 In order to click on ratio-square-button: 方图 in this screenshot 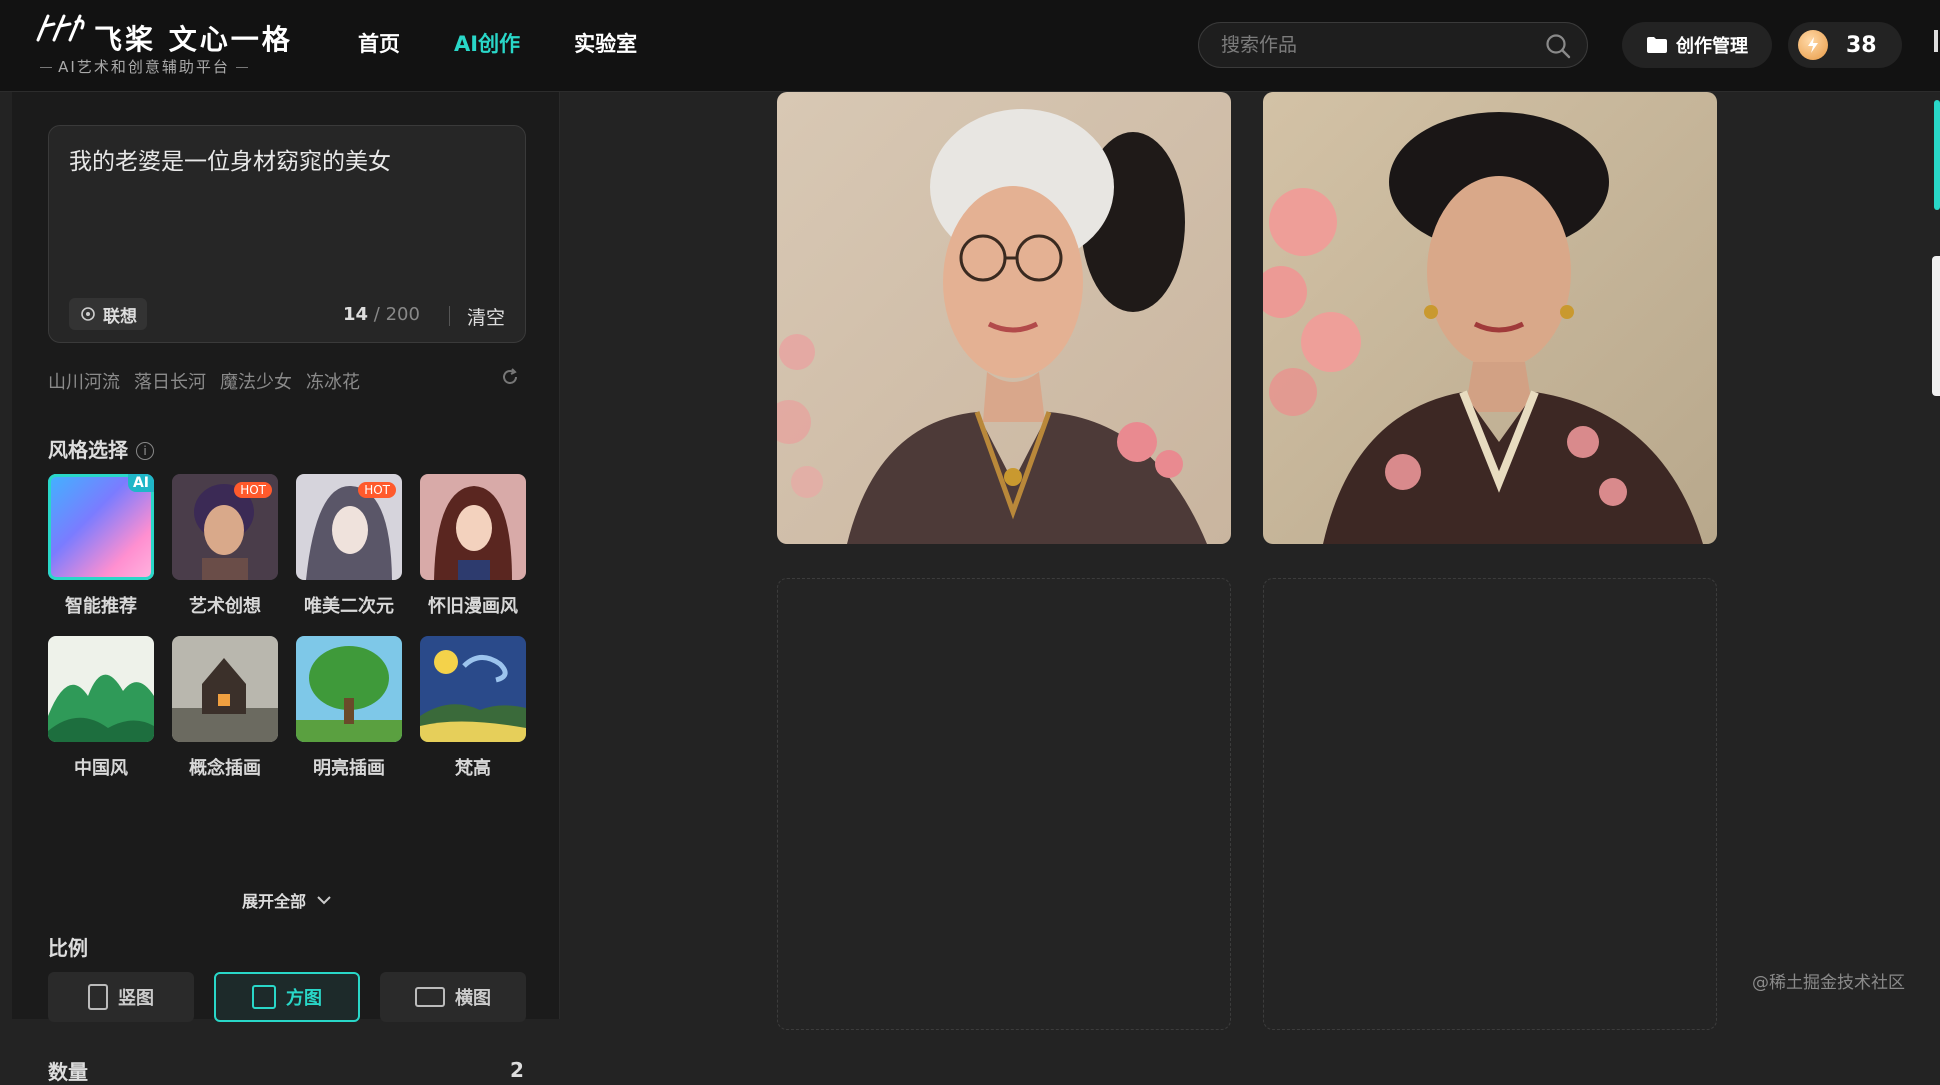, I will do `click(287, 997)`.